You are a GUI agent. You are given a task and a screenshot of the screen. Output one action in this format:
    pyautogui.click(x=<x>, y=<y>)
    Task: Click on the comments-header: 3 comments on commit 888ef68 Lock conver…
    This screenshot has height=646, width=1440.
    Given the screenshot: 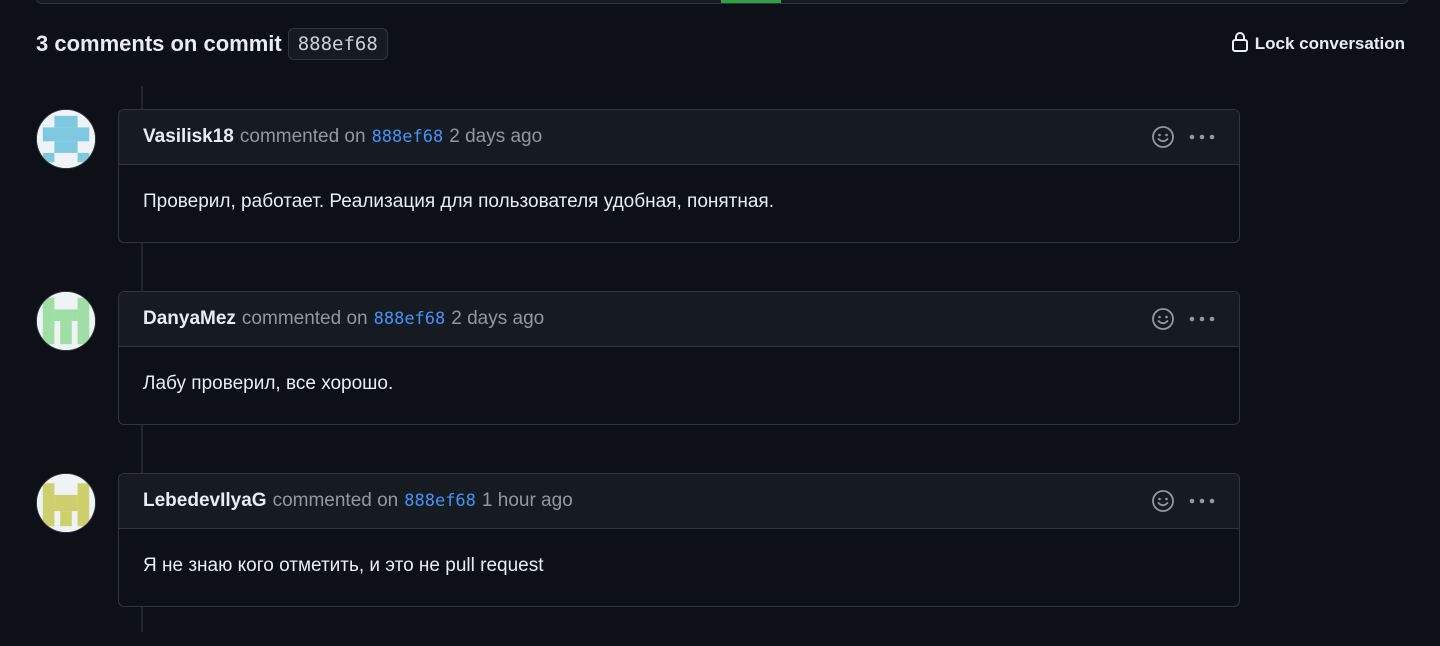 What is the action you would take?
    pyautogui.click(x=720, y=44)
    